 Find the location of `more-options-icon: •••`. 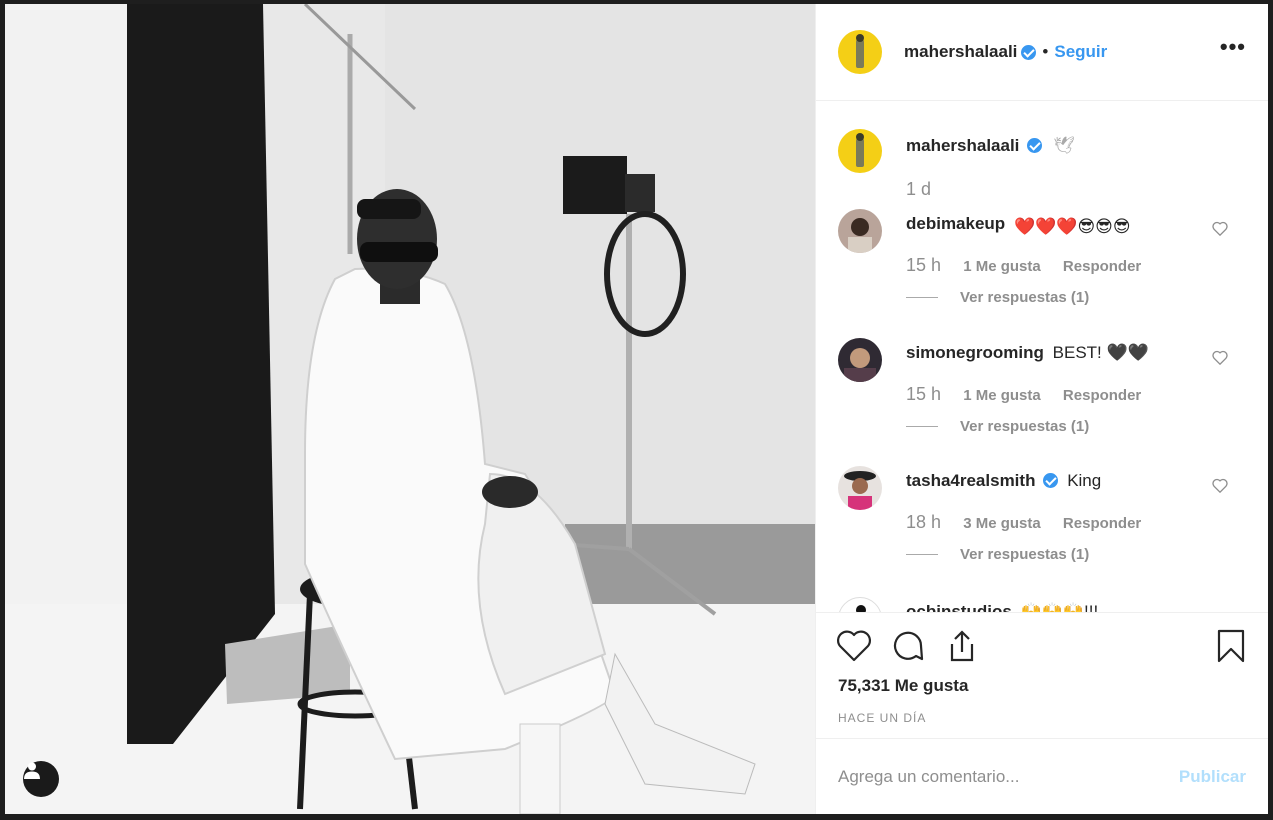

more-options-icon: ••• is located at coordinates (1233, 47).